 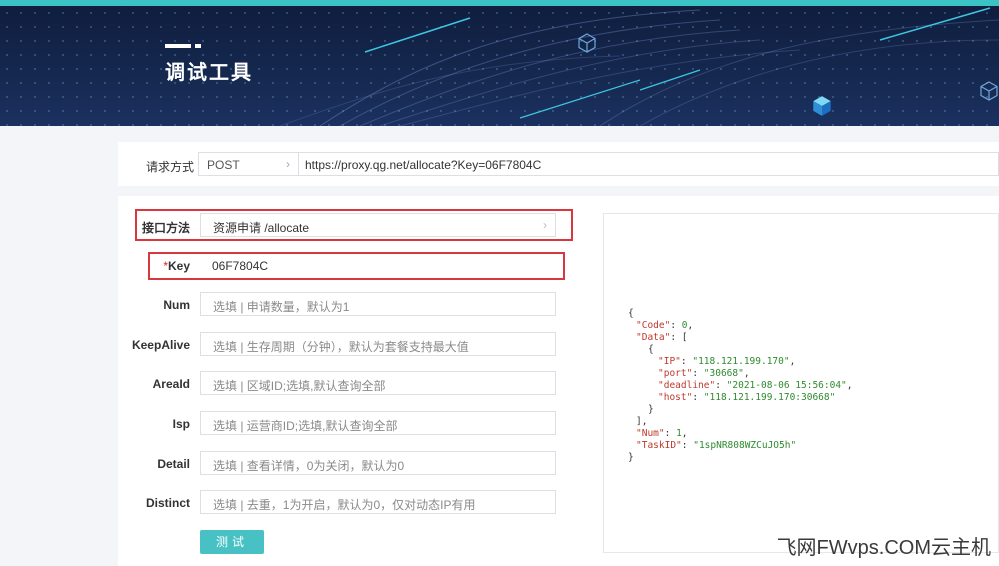 I want to click on key-label: *Key, so click(x=154, y=266).